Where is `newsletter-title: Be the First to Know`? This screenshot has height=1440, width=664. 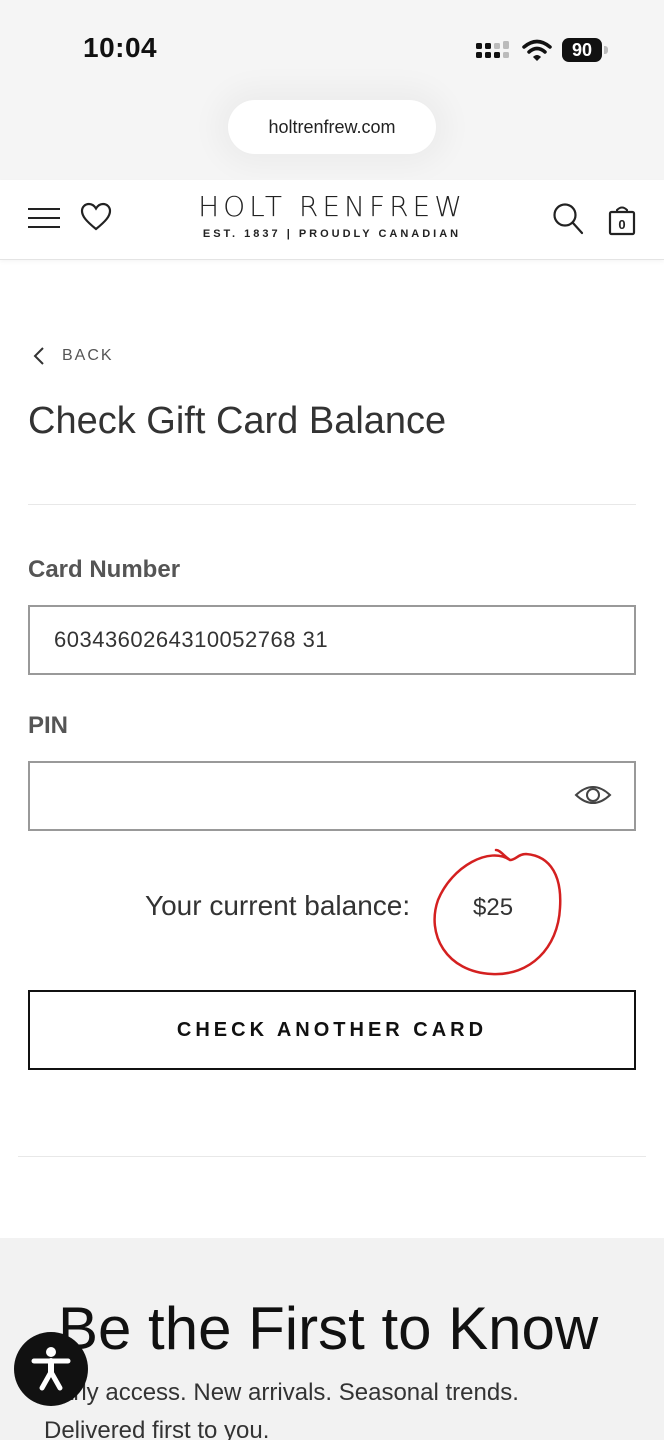 newsletter-title: Be the First to Know is located at coordinates (328, 1328).